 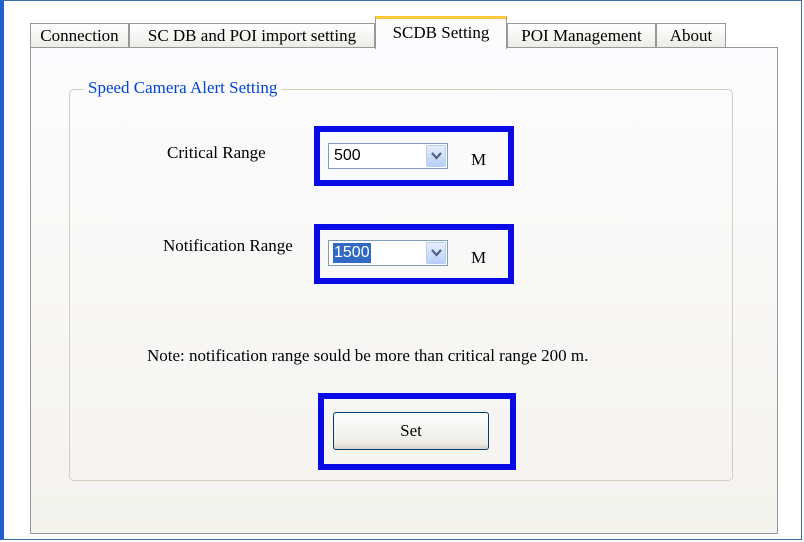 What do you see at coordinates (79, 35) in the screenshot?
I see `tab-connection: Connection` at bounding box center [79, 35].